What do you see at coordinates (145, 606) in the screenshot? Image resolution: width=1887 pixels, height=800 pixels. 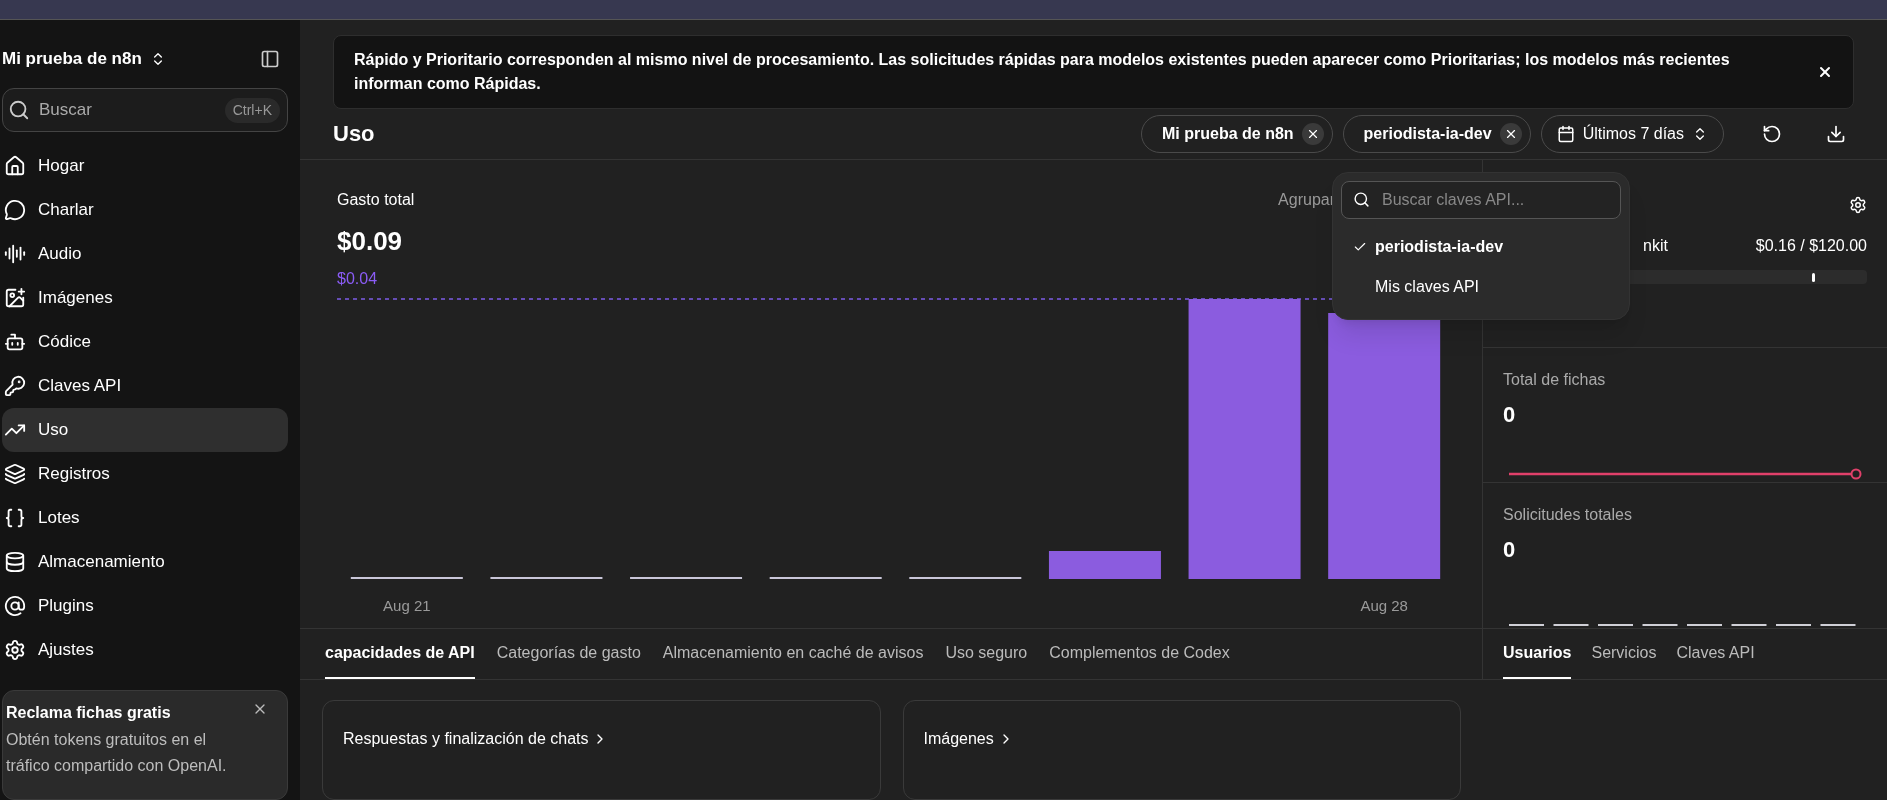 I see `sidebar-item: Plugins` at bounding box center [145, 606].